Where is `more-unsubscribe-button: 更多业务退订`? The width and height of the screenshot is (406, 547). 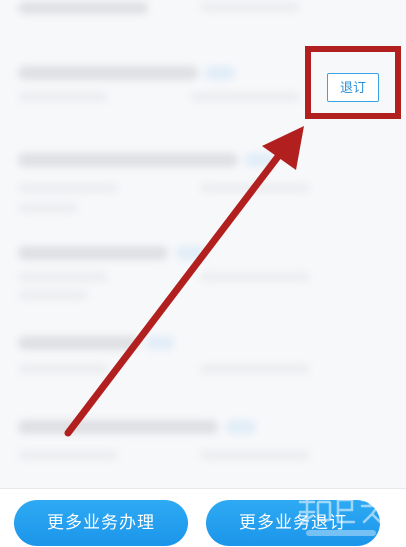
more-unsubscribe-button: 更多业务退订 is located at coordinates (293, 523).